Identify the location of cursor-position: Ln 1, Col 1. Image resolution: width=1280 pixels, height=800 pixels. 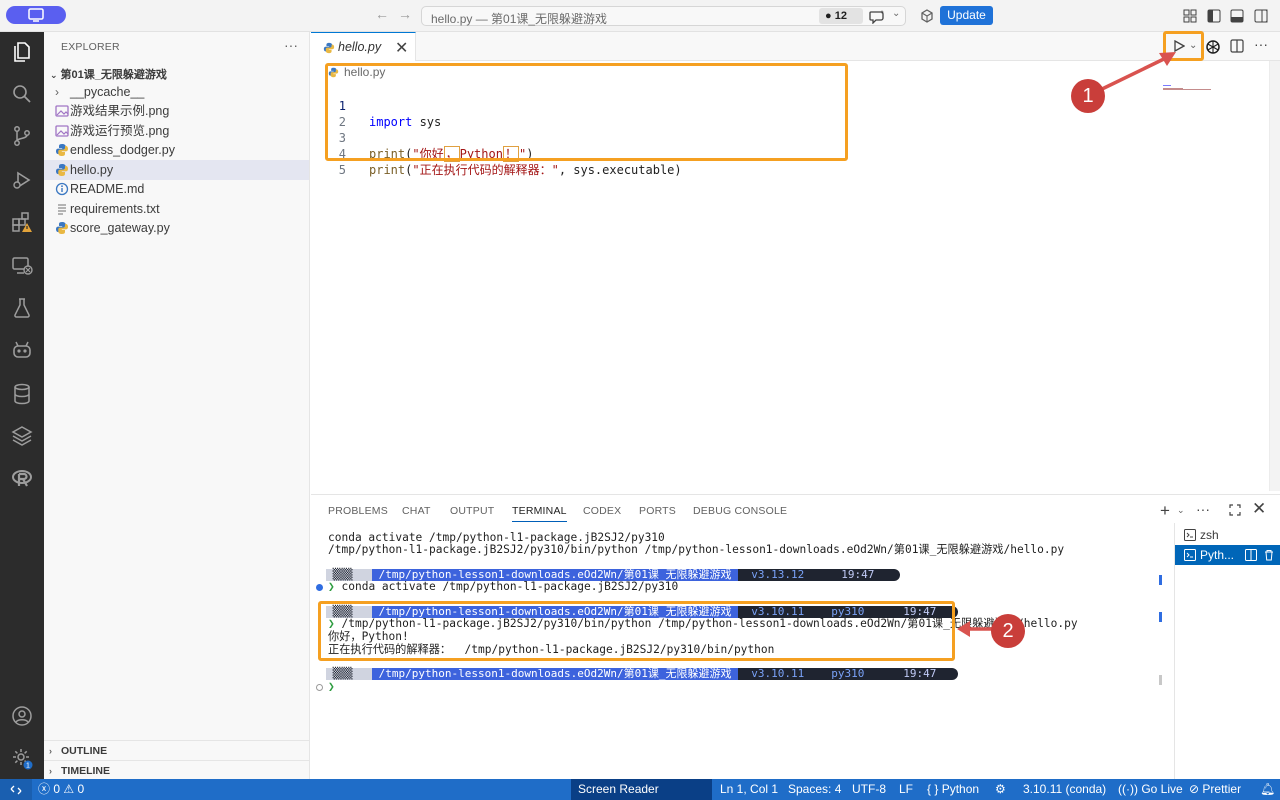
(749, 789).